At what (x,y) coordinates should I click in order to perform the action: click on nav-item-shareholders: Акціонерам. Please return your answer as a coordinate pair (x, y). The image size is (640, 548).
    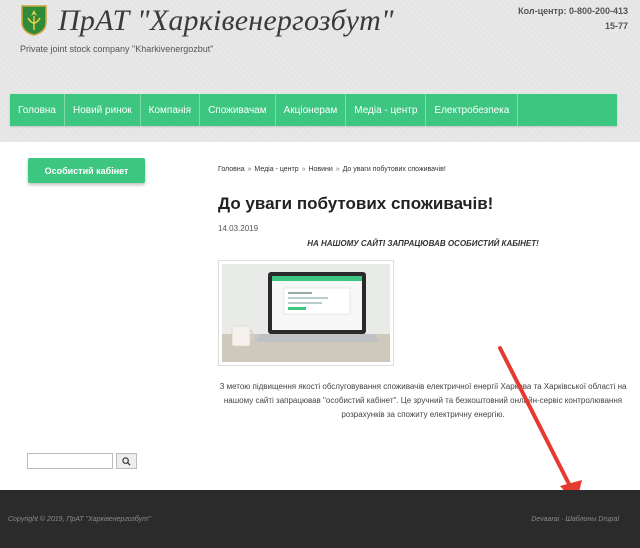
    Looking at the image, I should click on (311, 110).